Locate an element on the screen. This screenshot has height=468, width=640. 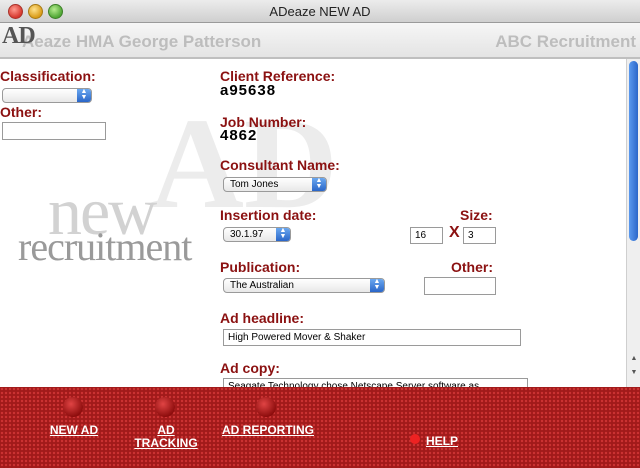
other-label: Other: is located at coordinates (21, 112).